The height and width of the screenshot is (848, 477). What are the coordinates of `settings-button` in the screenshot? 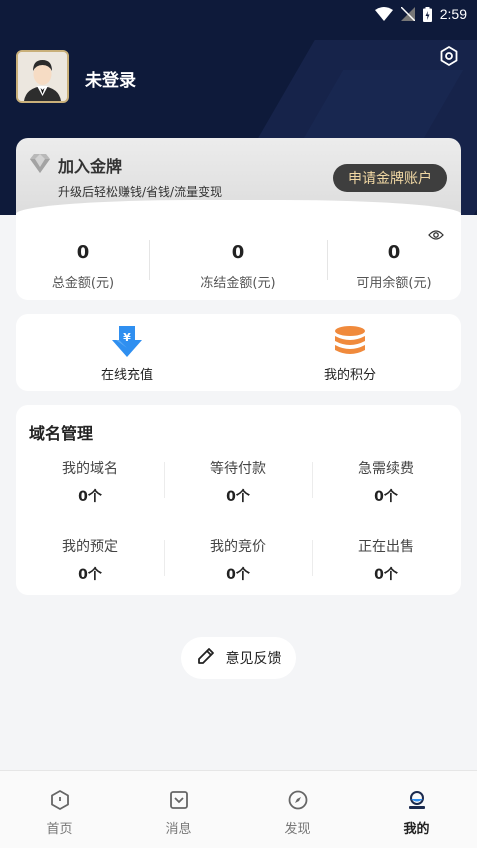 It's located at (449, 56).